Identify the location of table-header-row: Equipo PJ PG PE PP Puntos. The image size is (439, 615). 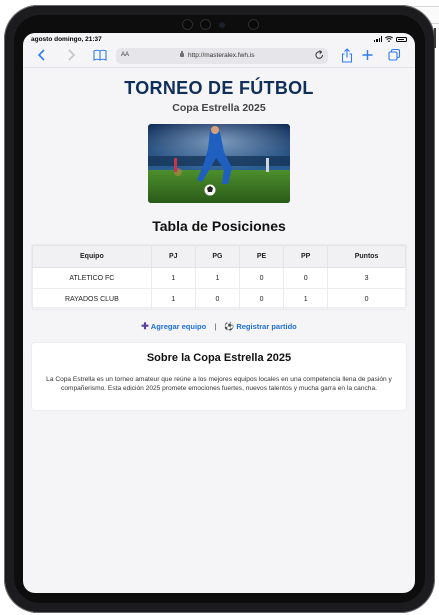
(219, 256).